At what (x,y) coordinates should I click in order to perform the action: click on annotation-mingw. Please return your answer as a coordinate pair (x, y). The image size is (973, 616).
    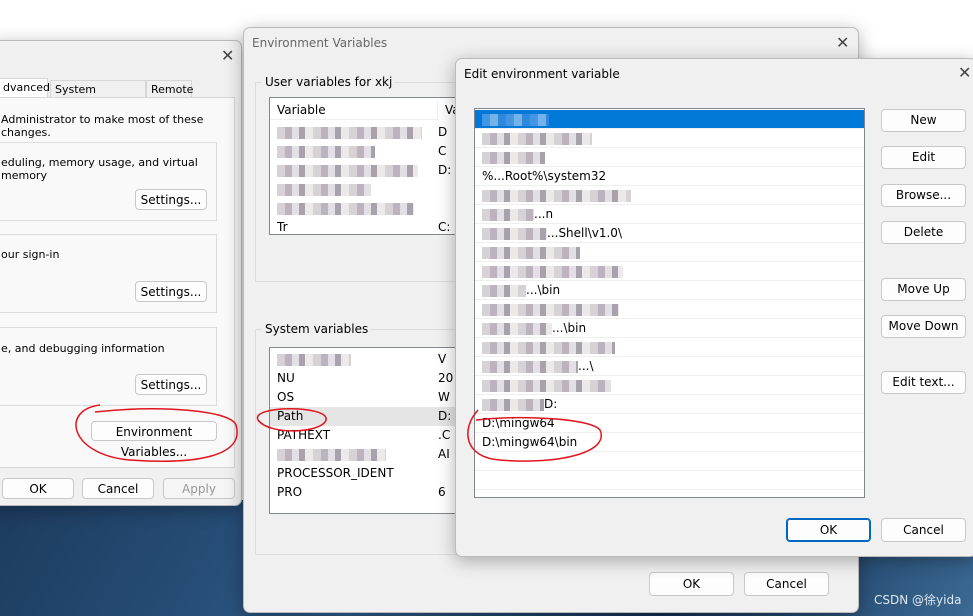
    Looking at the image, I should click on (535, 435).